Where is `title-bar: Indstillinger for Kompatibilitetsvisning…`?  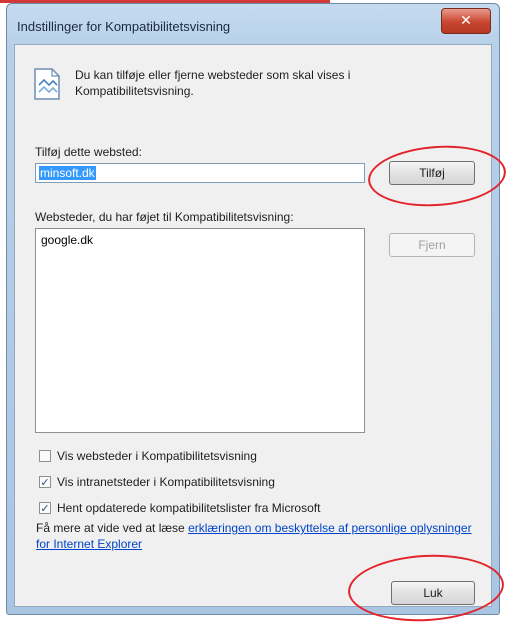
title-bar: Indstillinger for Kompatibilitetsvisning… is located at coordinates (253, 24).